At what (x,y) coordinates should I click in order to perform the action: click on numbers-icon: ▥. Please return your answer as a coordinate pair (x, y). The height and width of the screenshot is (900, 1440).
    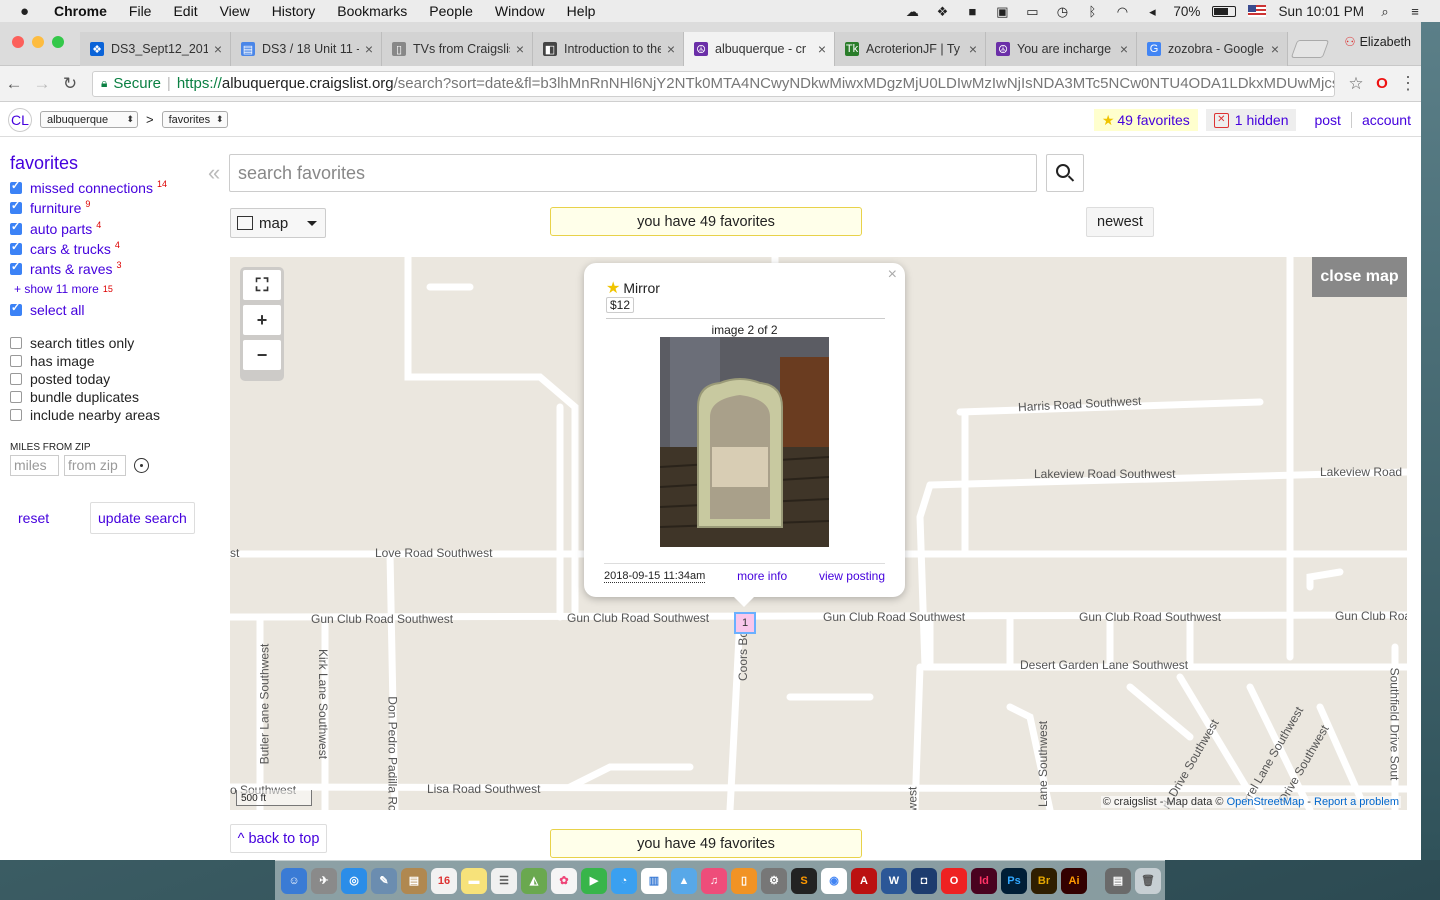
    Looking at the image, I should click on (654, 880).